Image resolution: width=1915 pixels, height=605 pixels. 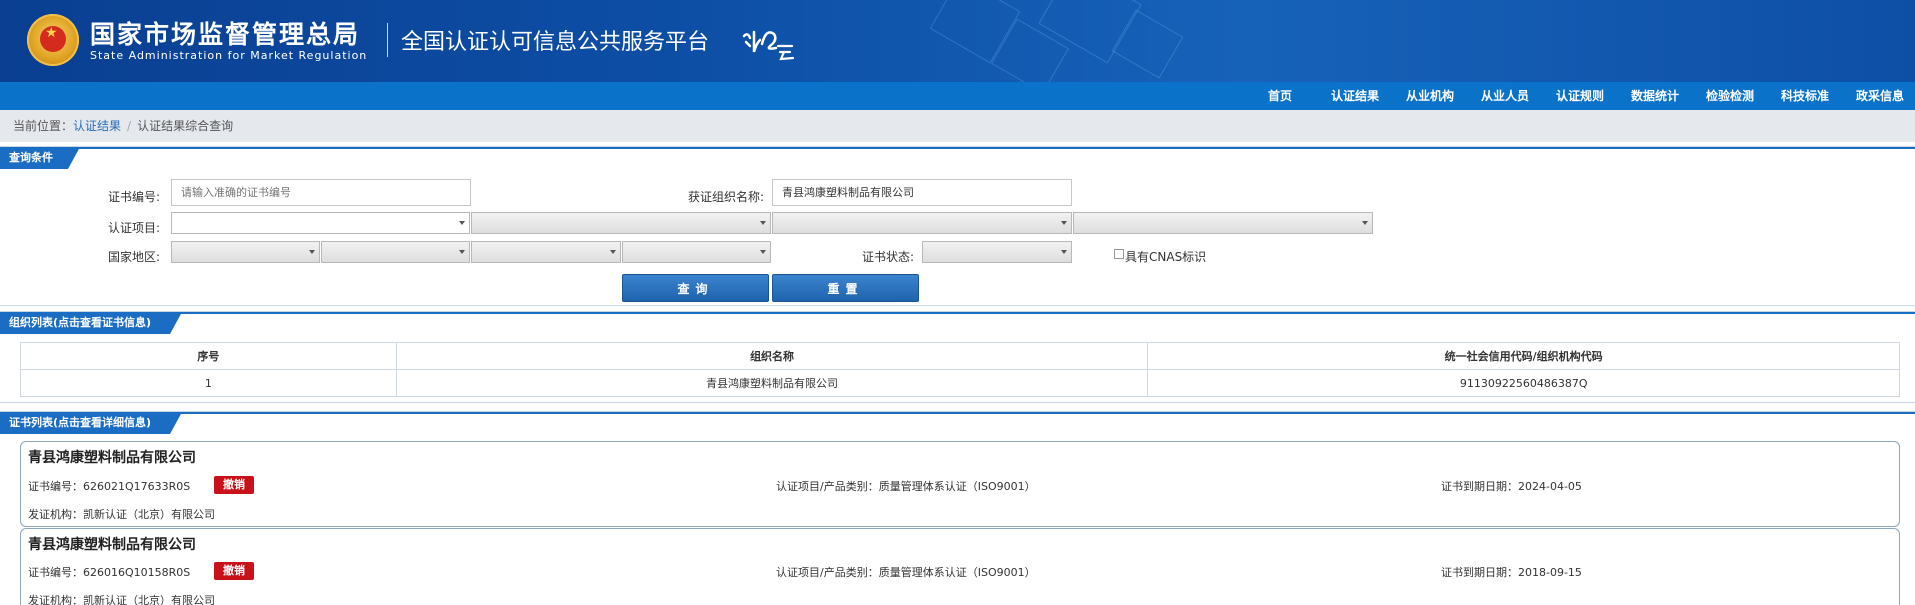 What do you see at coordinates (1119, 254) in the screenshot?
I see `cnas-checkbox` at bounding box center [1119, 254].